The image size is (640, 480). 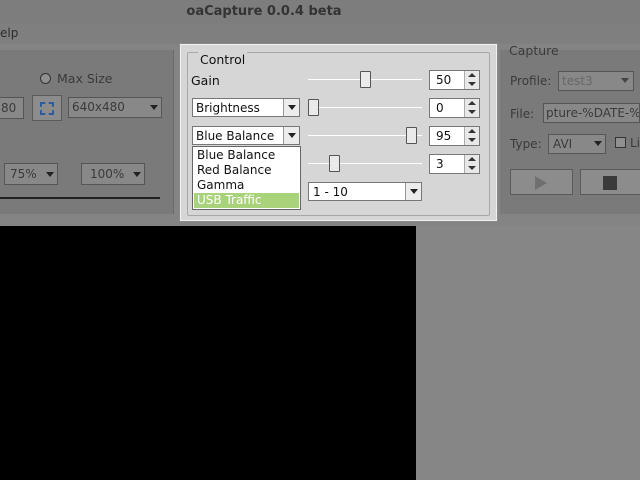 I want to click on dropdown-option: Red Balance, so click(x=246, y=170).